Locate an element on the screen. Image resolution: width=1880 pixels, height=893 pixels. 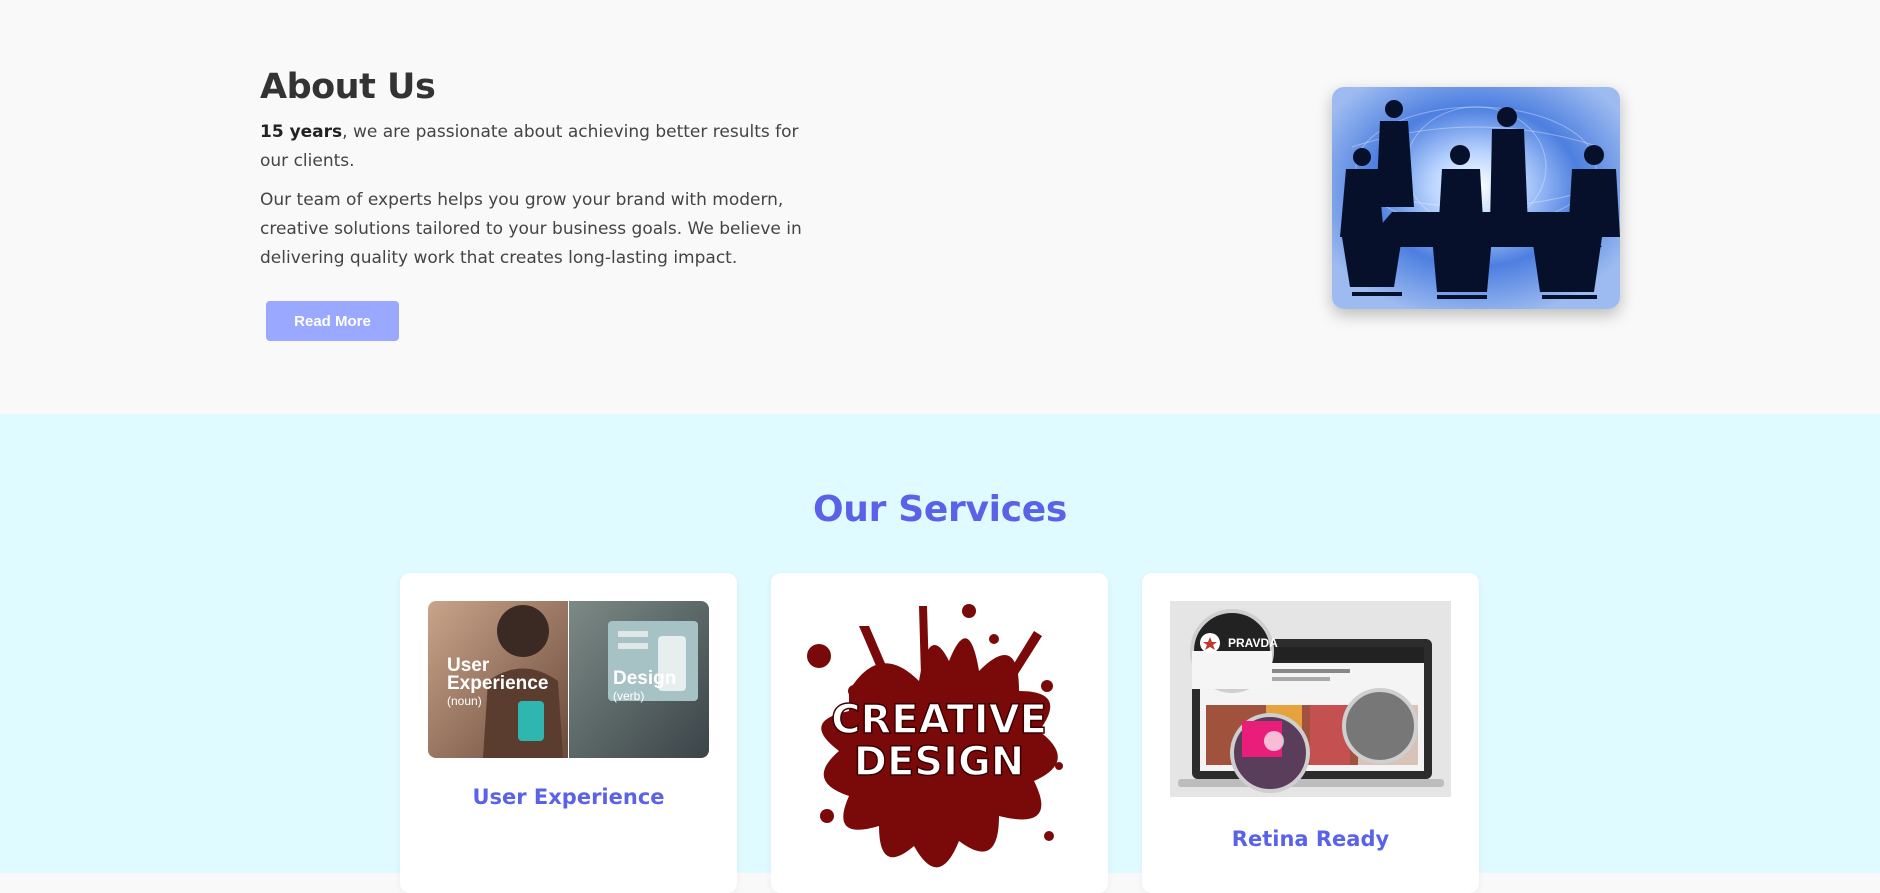
creative-text: CREATIVE is located at coordinates (939, 720).